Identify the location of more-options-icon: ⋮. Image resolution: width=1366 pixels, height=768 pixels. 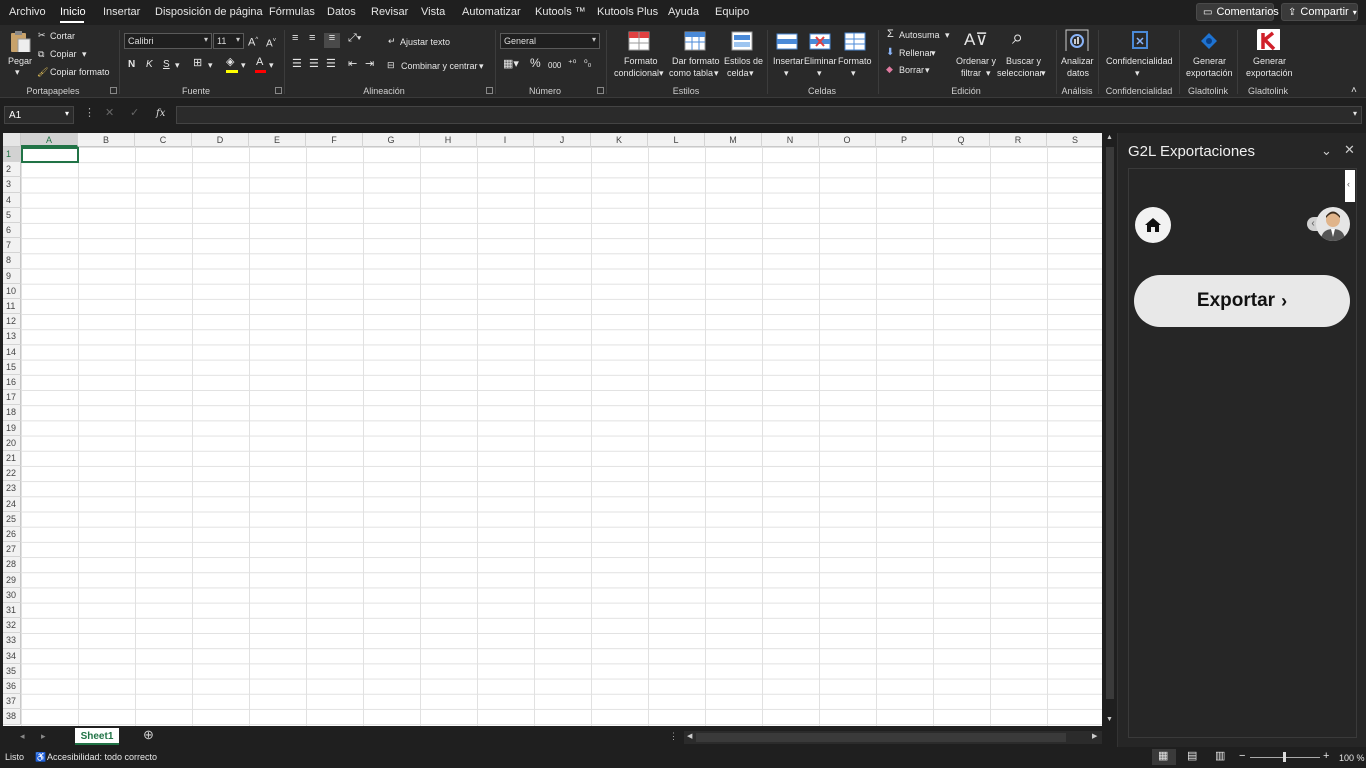
(89, 113).